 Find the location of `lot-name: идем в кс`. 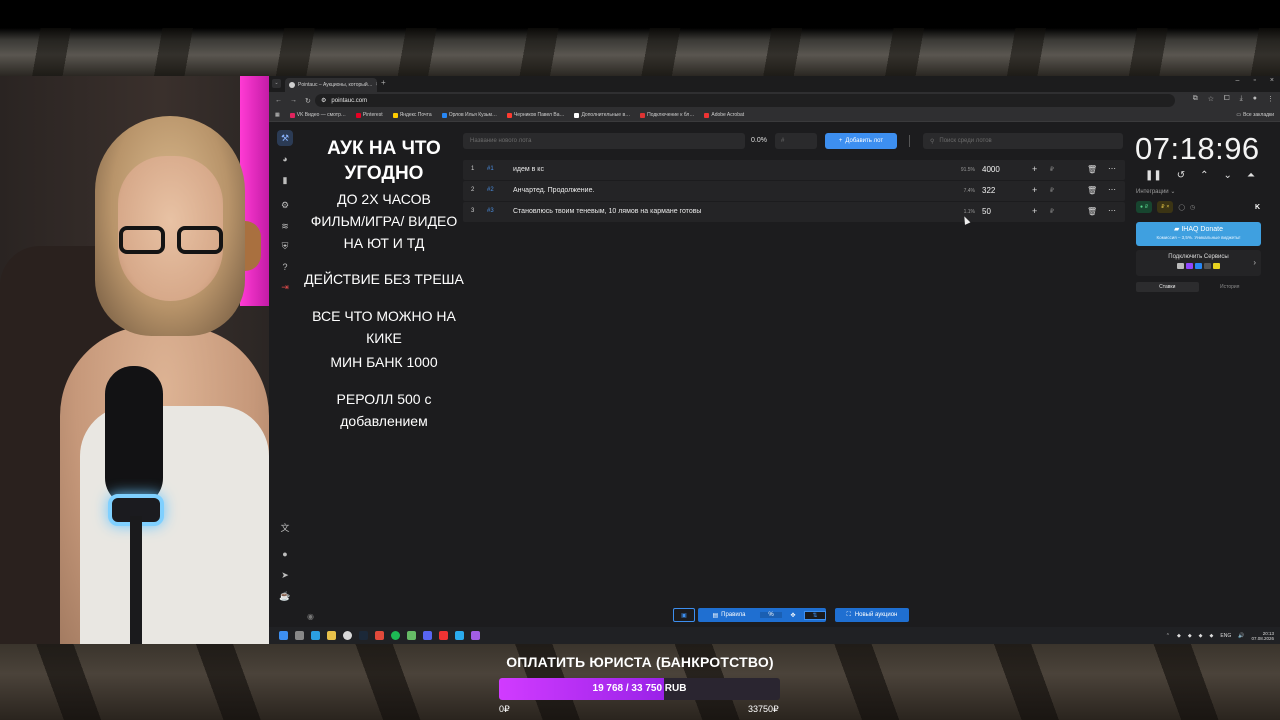

lot-name: идем в кс is located at coordinates (528, 169).